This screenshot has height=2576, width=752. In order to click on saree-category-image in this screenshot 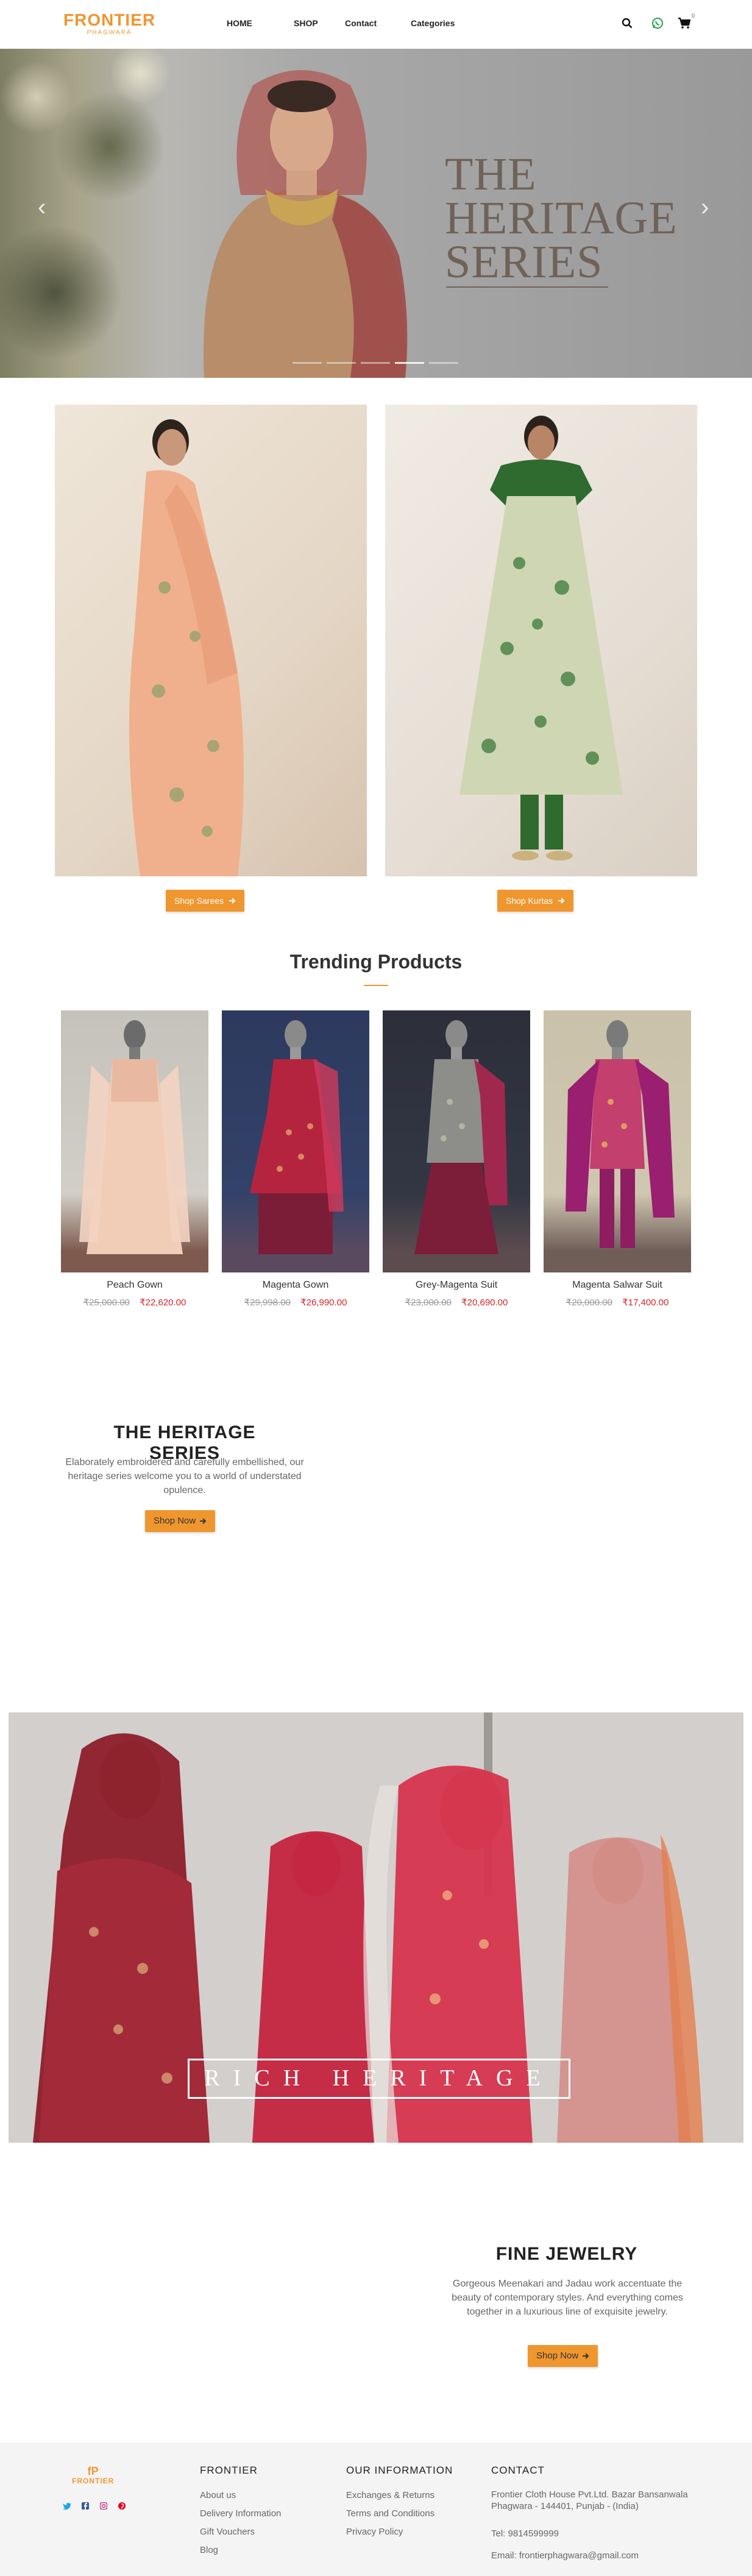, I will do `click(211, 641)`.